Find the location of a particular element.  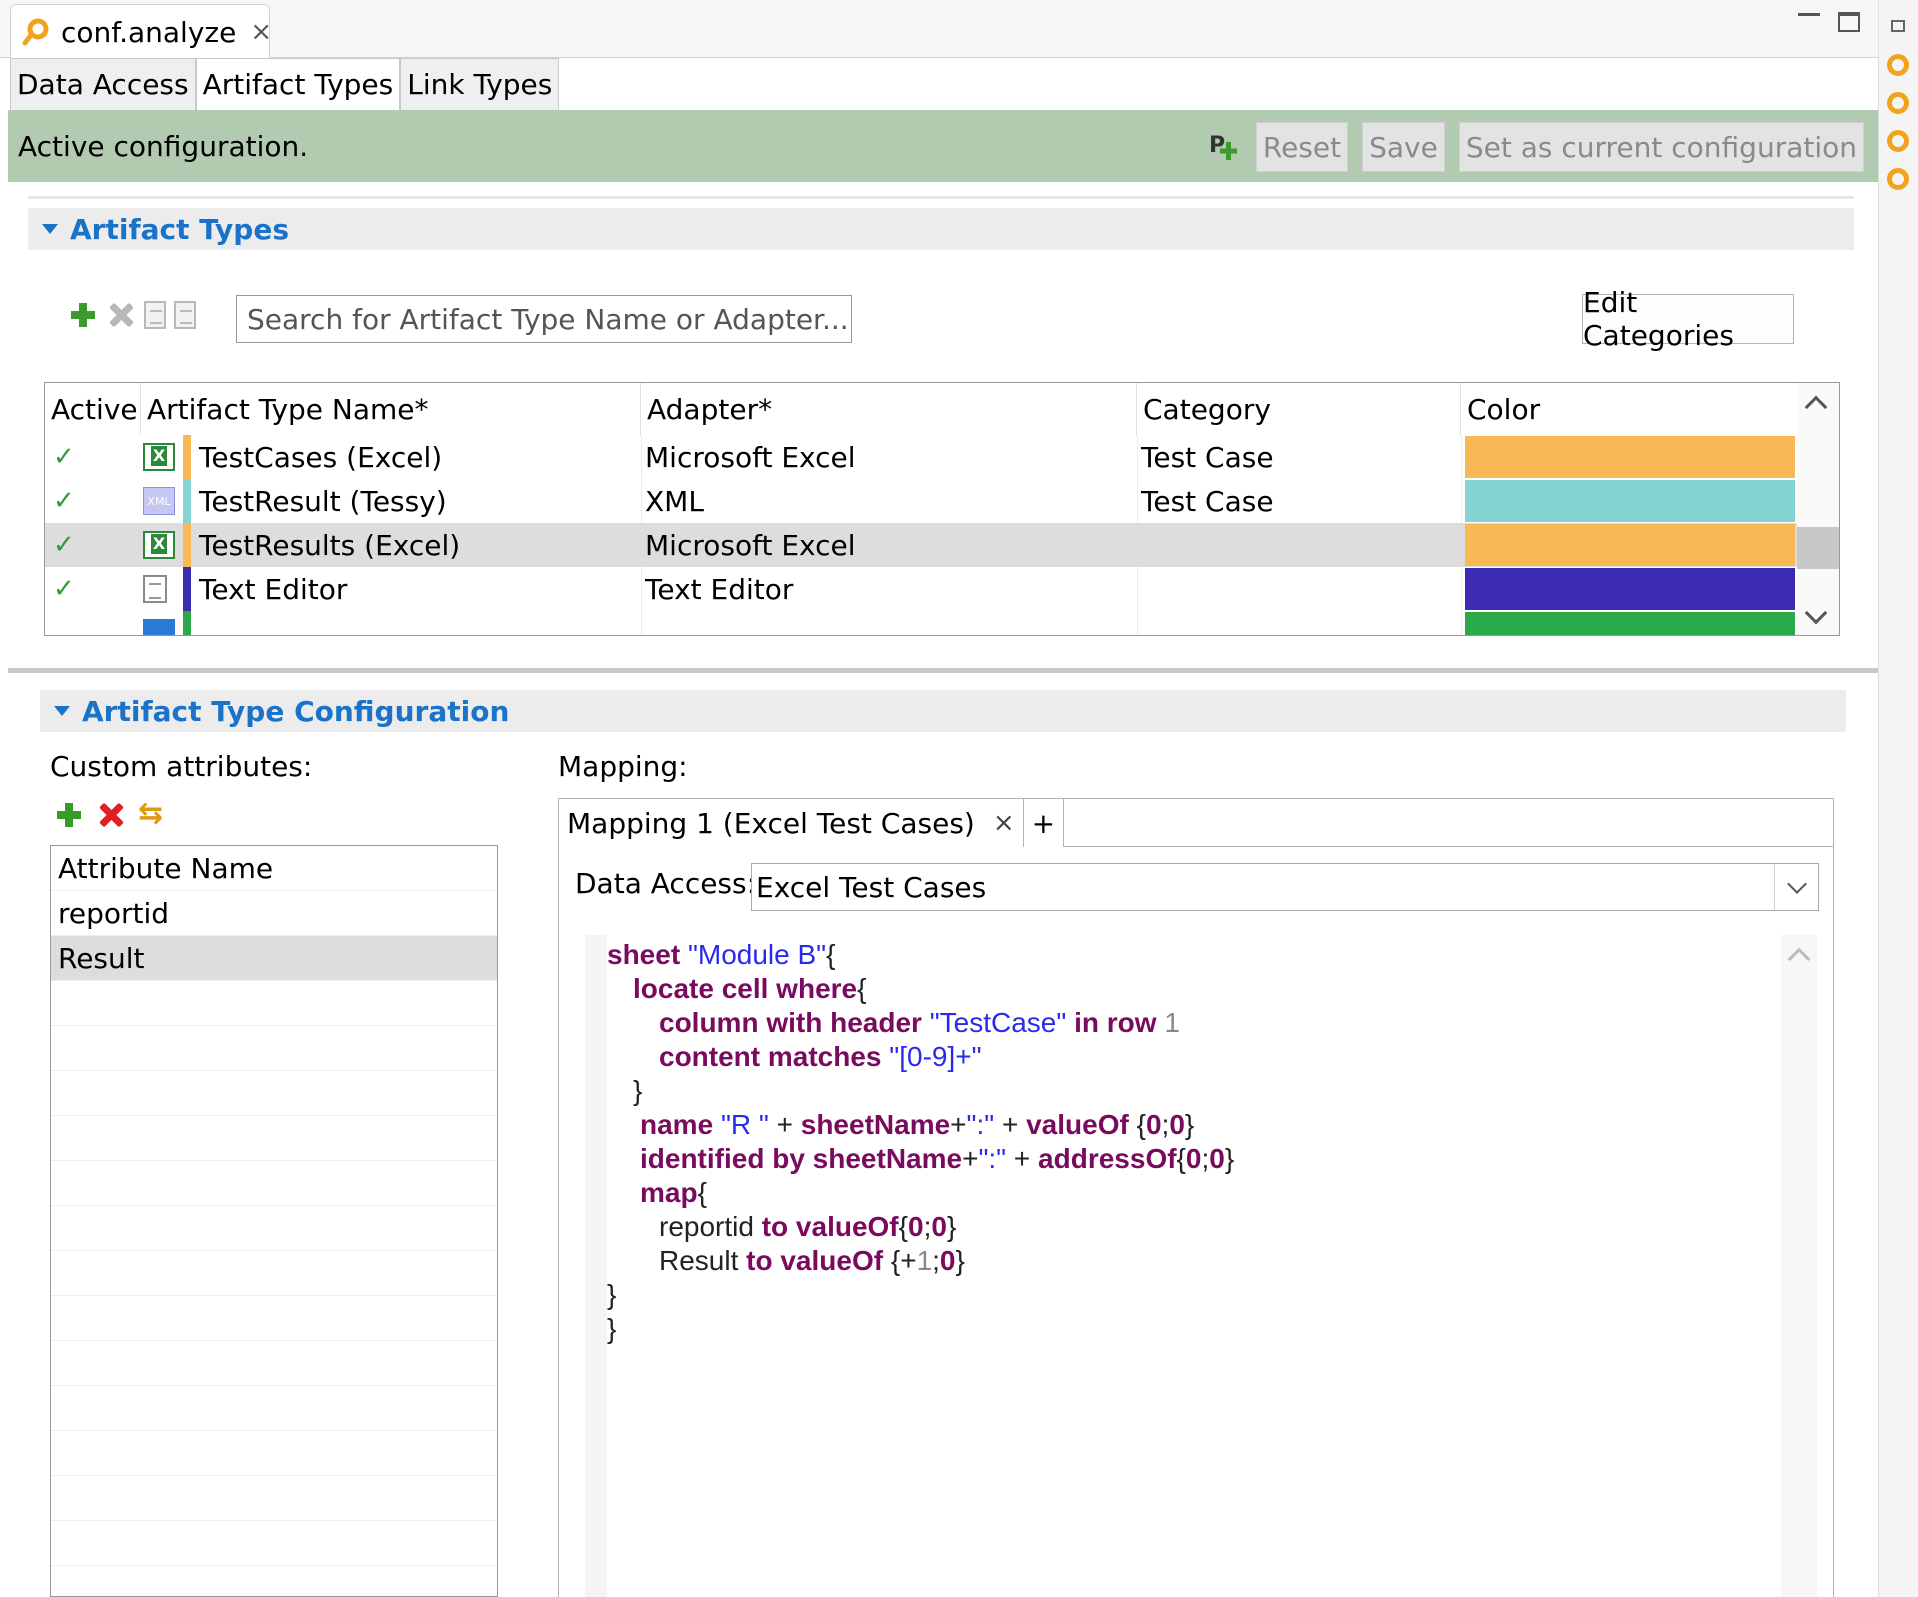

delete-attribute-icon is located at coordinates (111, 815).